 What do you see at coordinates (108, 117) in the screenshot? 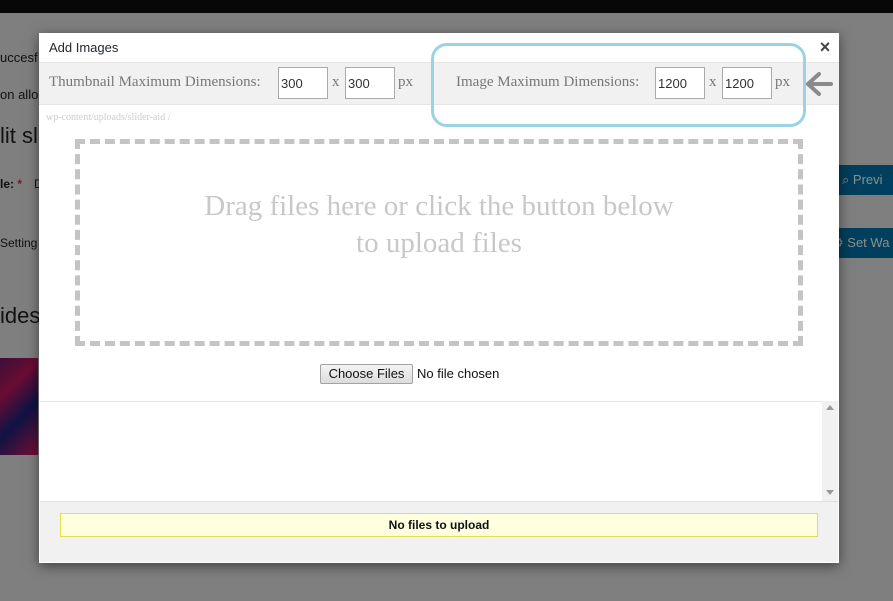
I see `upload-path: wp-content/uploads/slider-aid /` at bounding box center [108, 117].